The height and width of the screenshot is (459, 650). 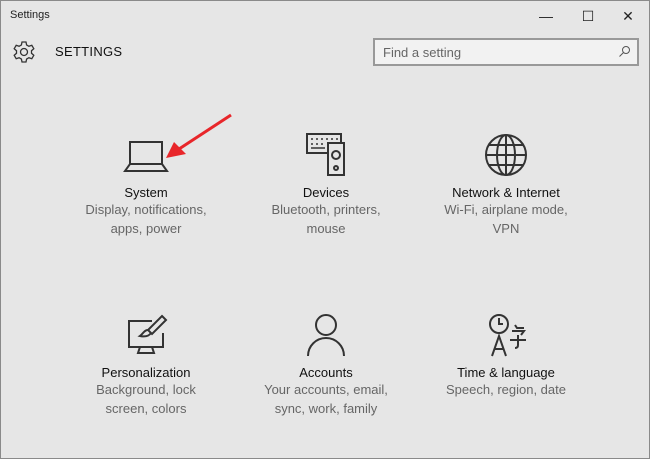 I want to click on page-title: SETTINGS, so click(x=89, y=51).